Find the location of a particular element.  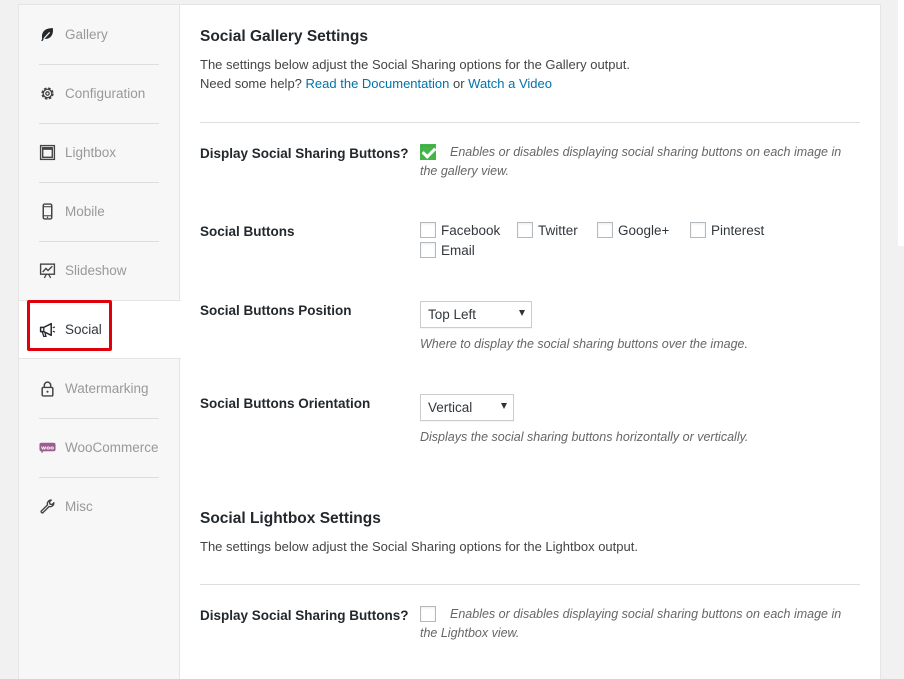

lock-icon is located at coordinates (47, 389).